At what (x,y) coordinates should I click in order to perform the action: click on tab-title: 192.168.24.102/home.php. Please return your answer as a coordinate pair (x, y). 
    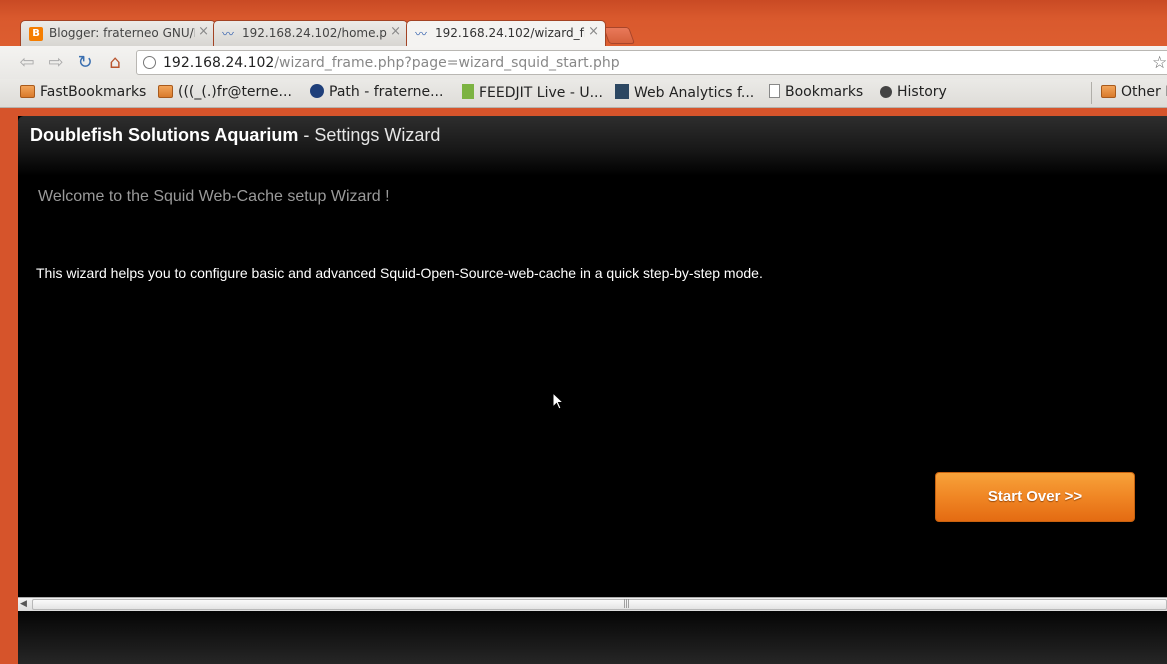
    Looking at the image, I should click on (314, 33).